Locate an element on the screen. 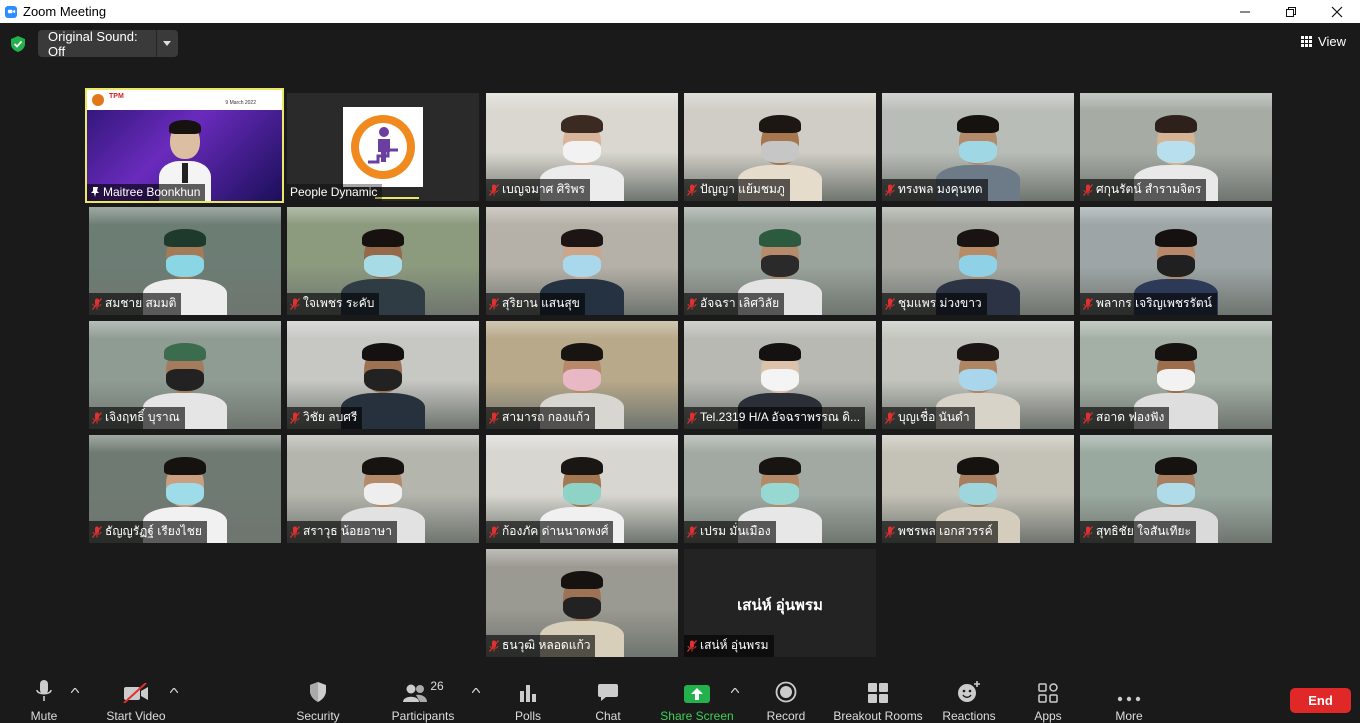 This screenshot has width=1360, height=723. original-sound-label: Original Sound: Off is located at coordinates (97, 44).